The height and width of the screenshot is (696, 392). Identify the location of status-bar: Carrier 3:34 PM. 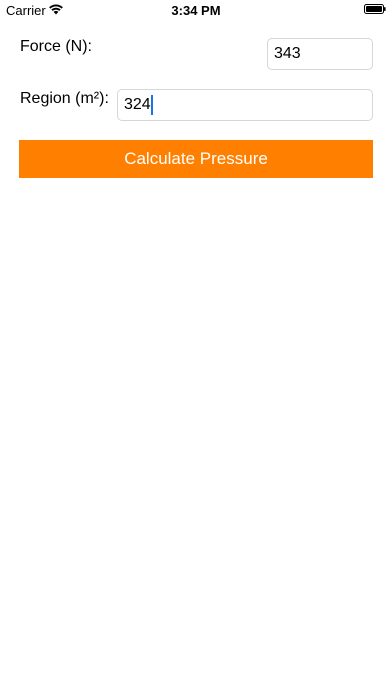
(196, 11).